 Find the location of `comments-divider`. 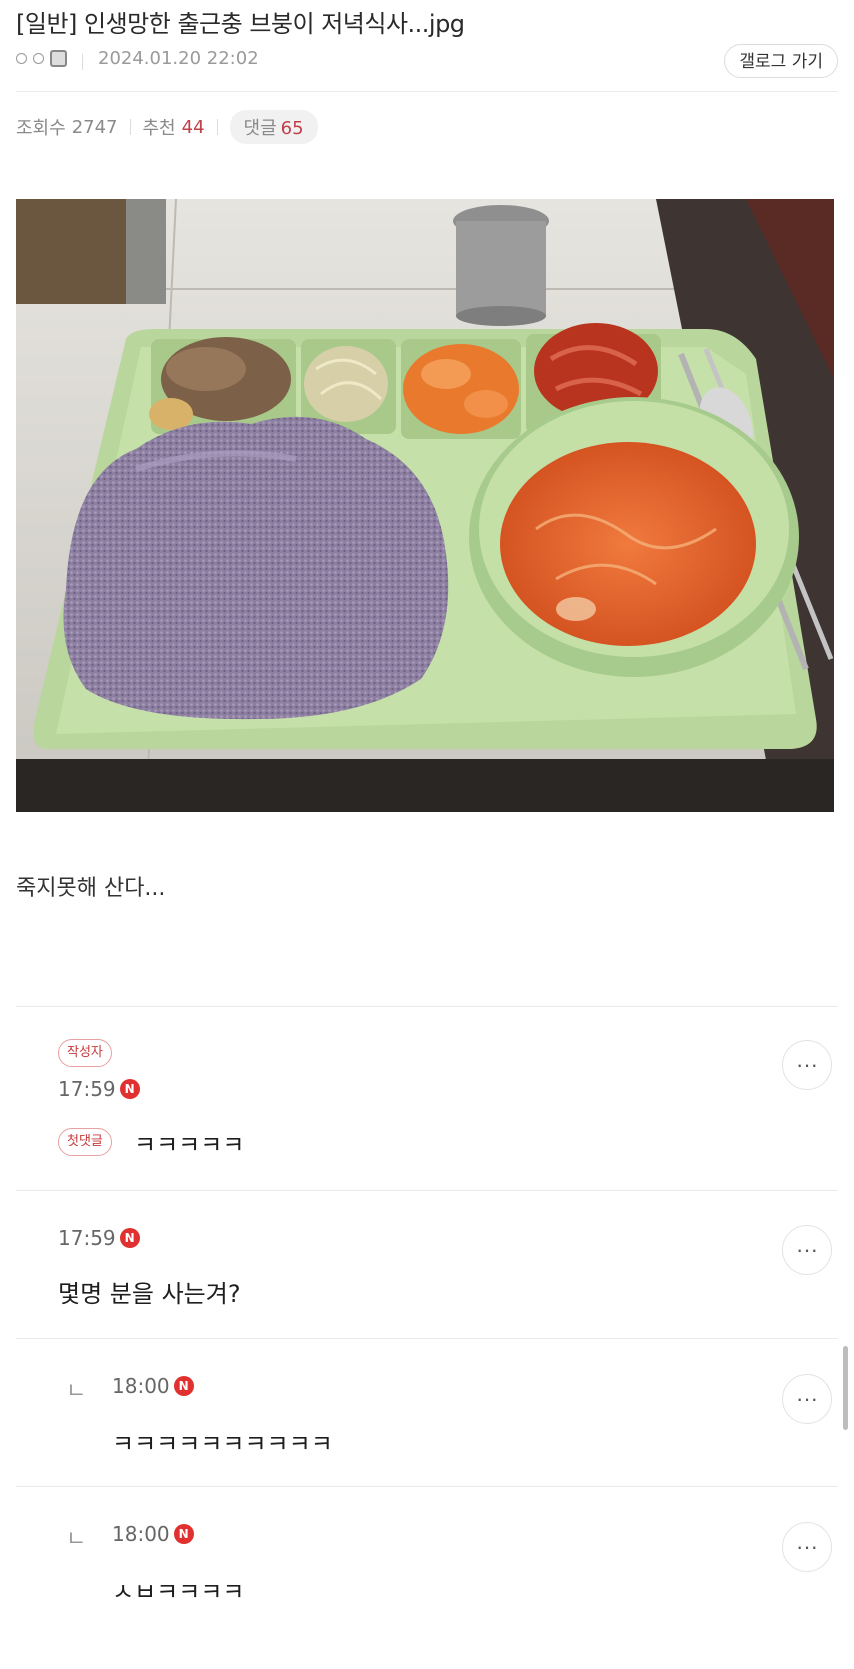

comments-divider is located at coordinates (427, 1006).